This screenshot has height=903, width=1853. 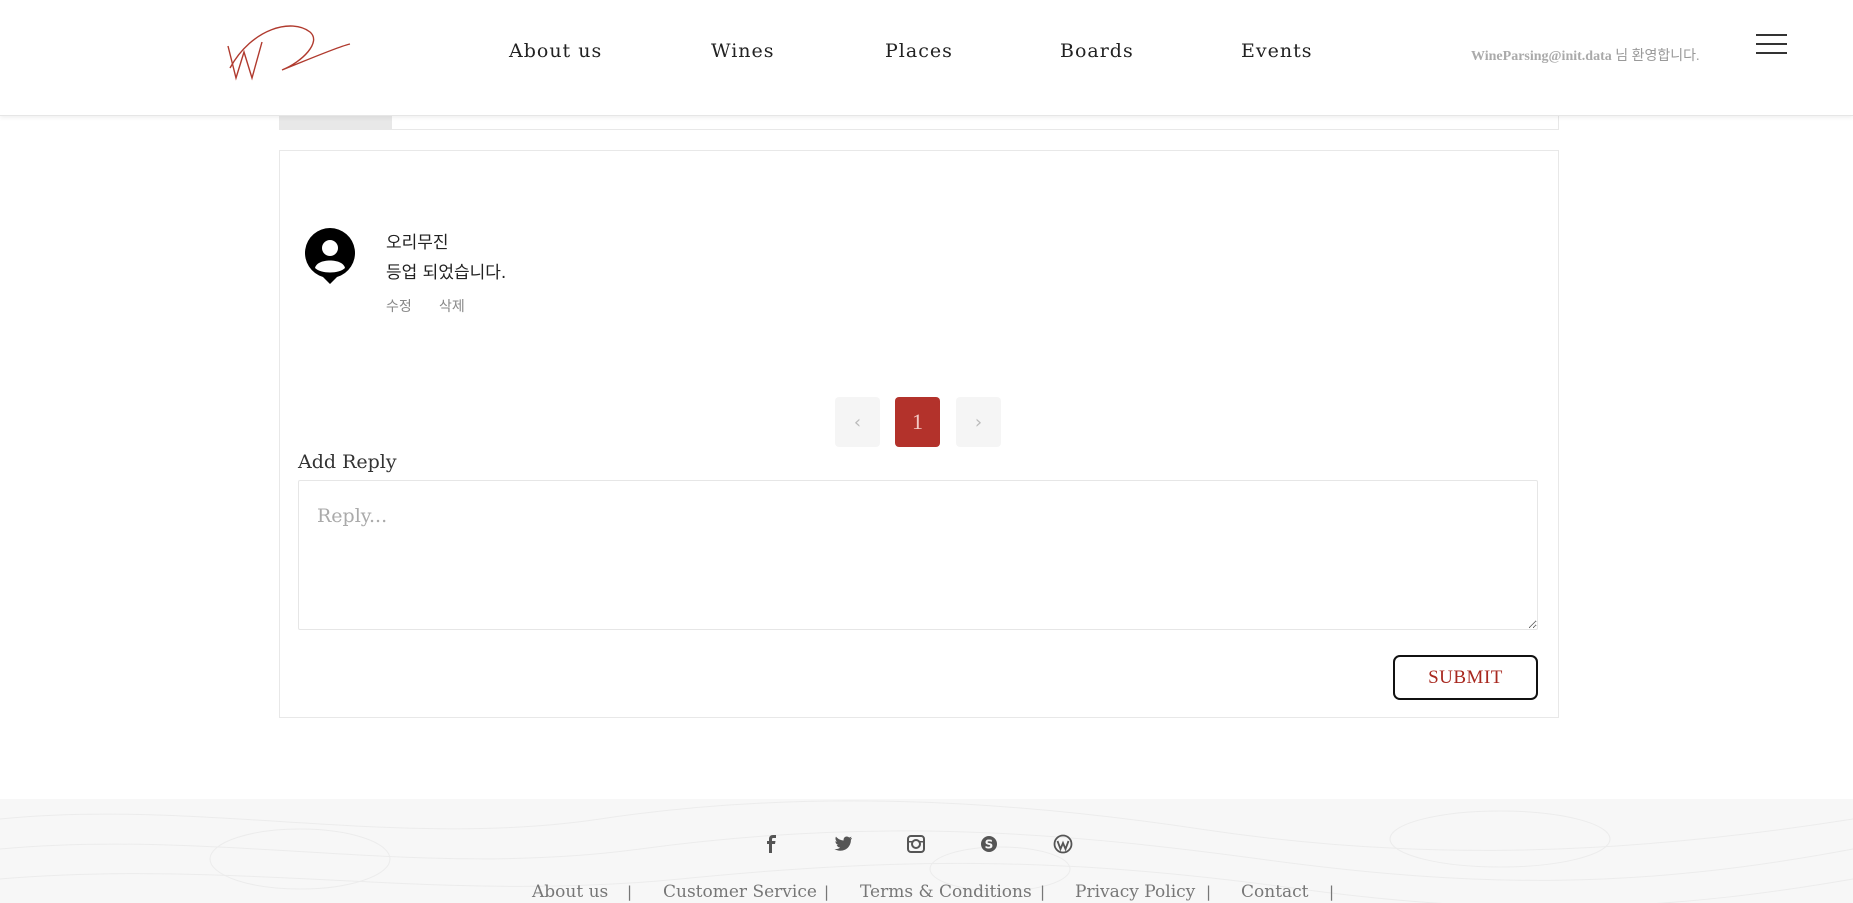 I want to click on comment-body: 등업 되었습니다., so click(x=446, y=273).